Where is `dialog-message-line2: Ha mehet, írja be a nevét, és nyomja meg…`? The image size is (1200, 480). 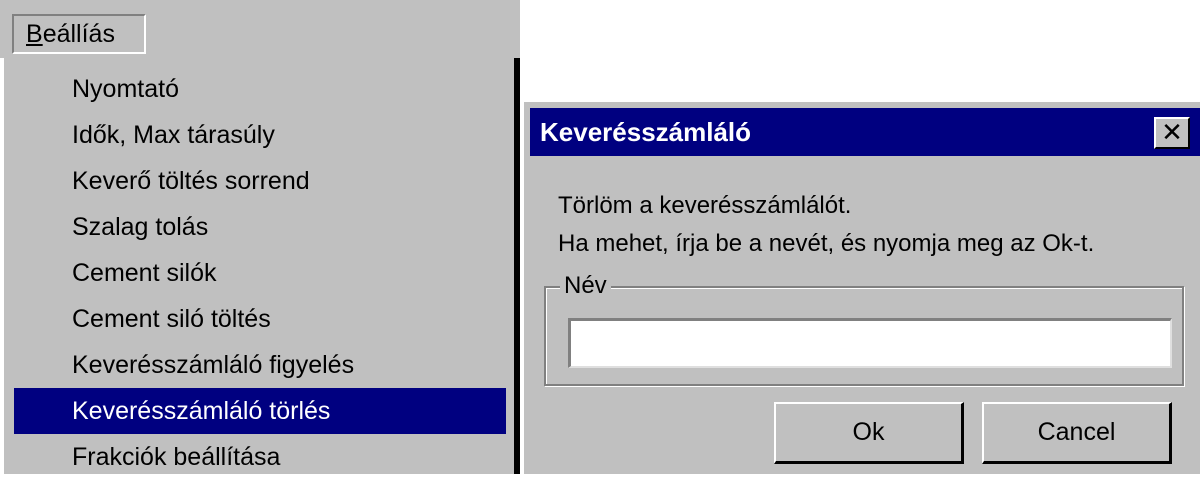
dialog-message-line2: Ha mehet, írja be a nevét, és nyomja meg… is located at coordinates (826, 243).